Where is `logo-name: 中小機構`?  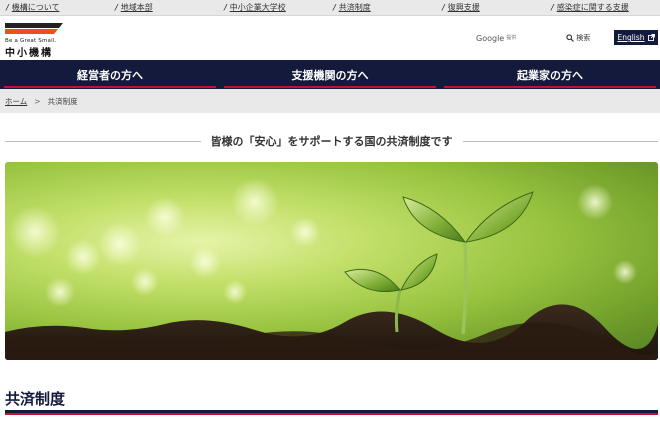
logo-name: 中小機構 is located at coordinates (29, 53).